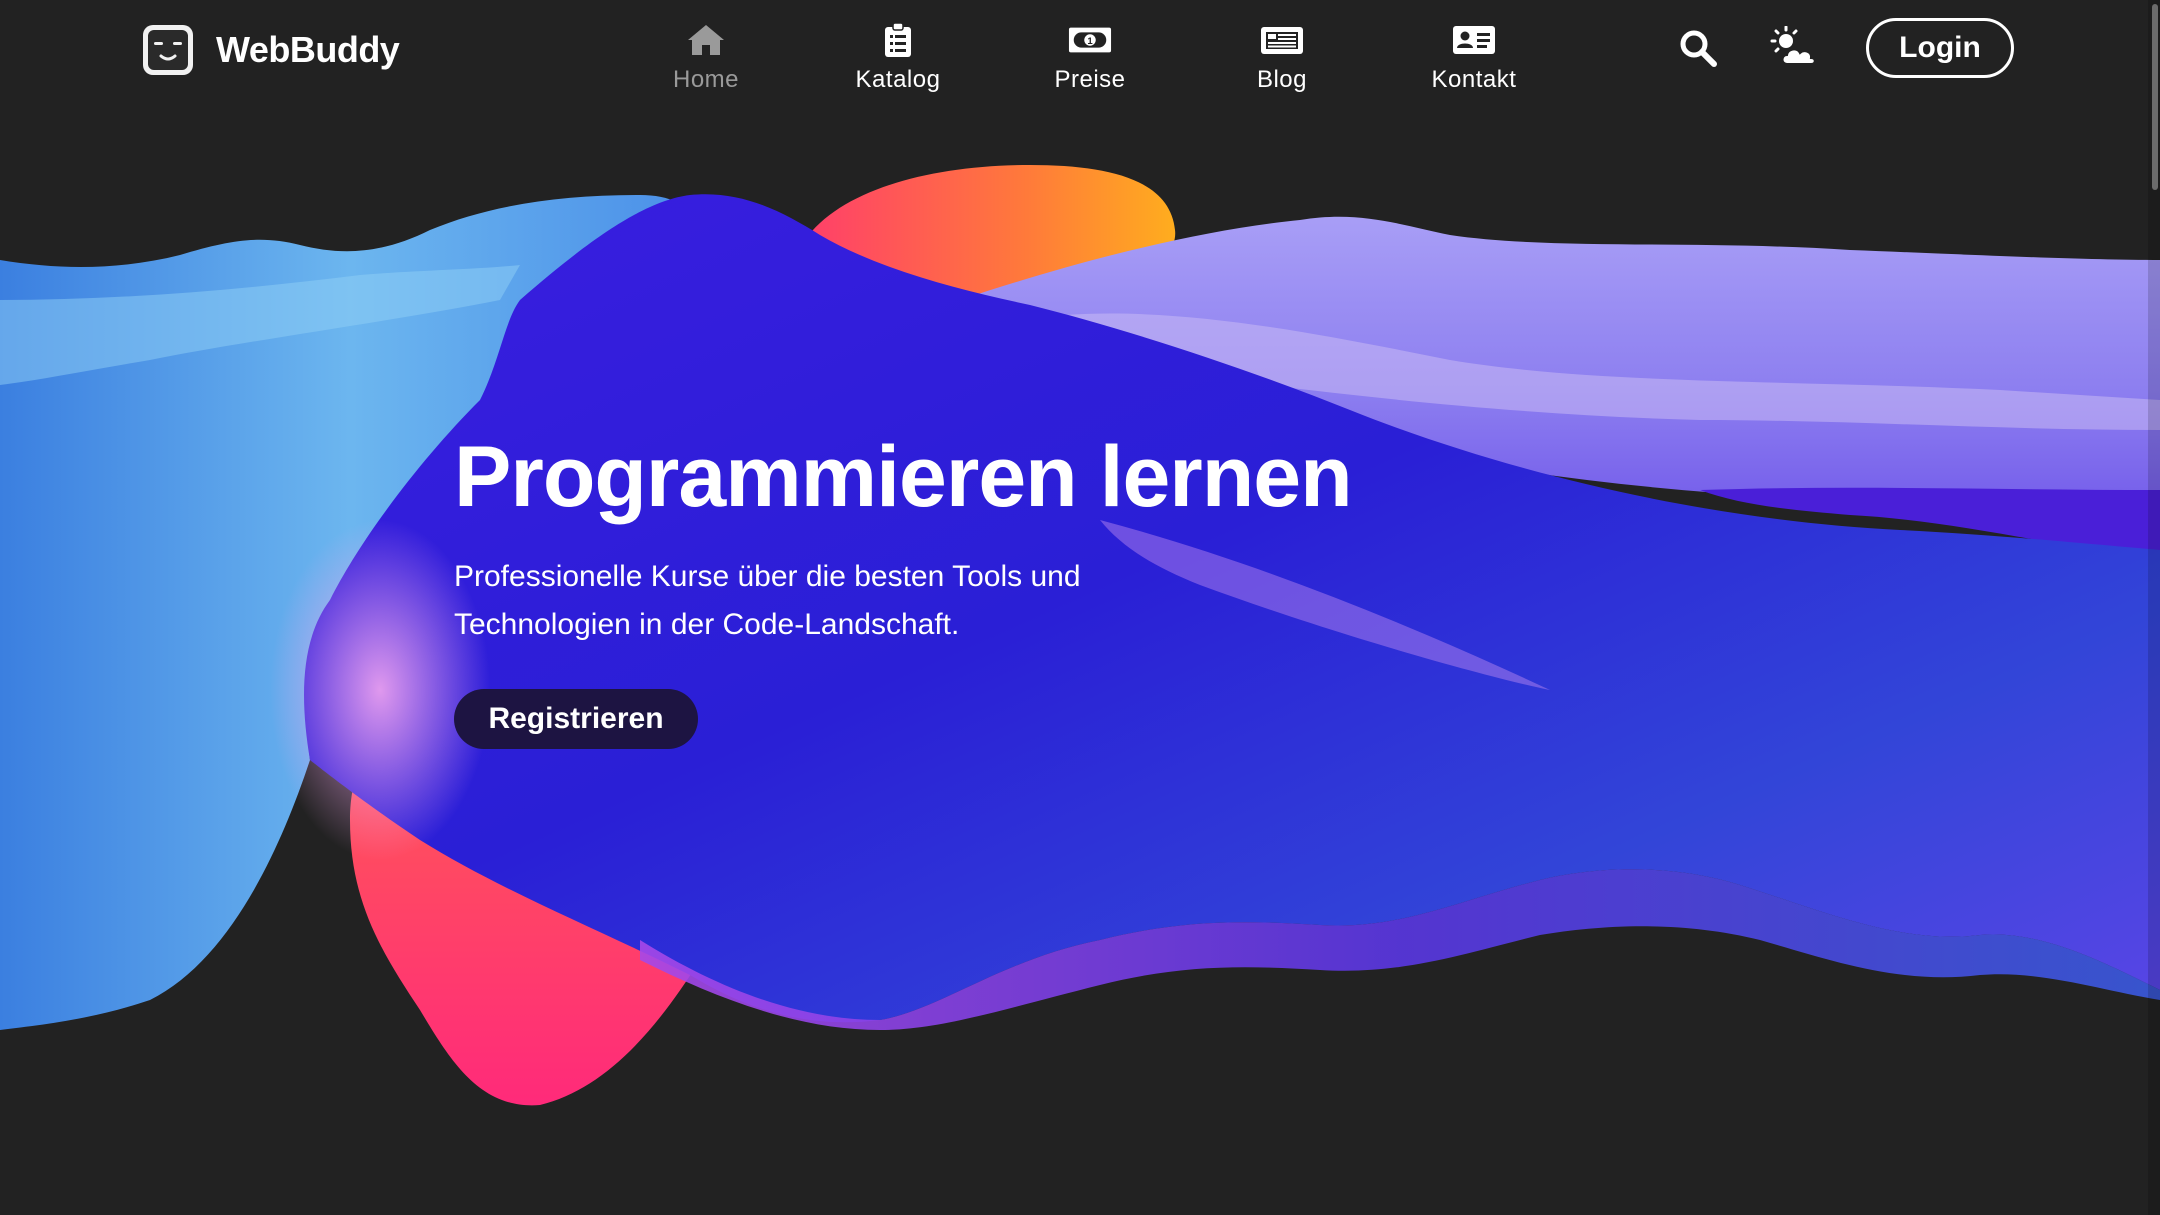 Image resolution: width=2160 pixels, height=1215 pixels. I want to click on nav-item-home: Home, so click(706, 60).